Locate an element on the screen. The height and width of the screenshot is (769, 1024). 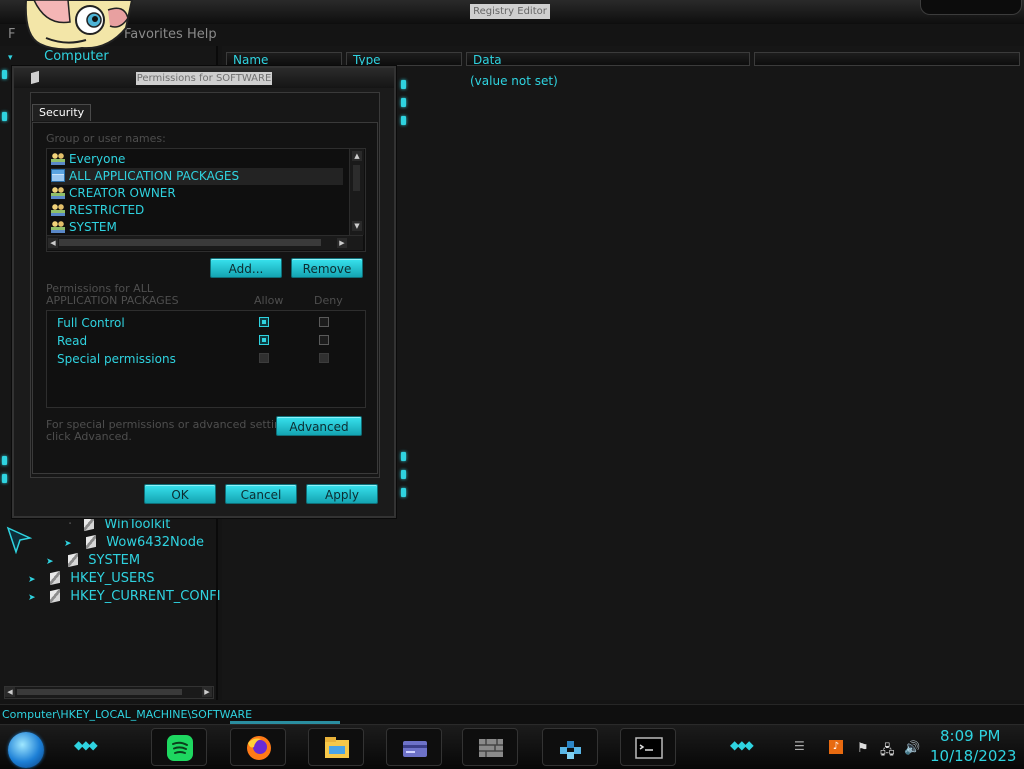
command-prompt-icon is located at coordinates (649, 748).